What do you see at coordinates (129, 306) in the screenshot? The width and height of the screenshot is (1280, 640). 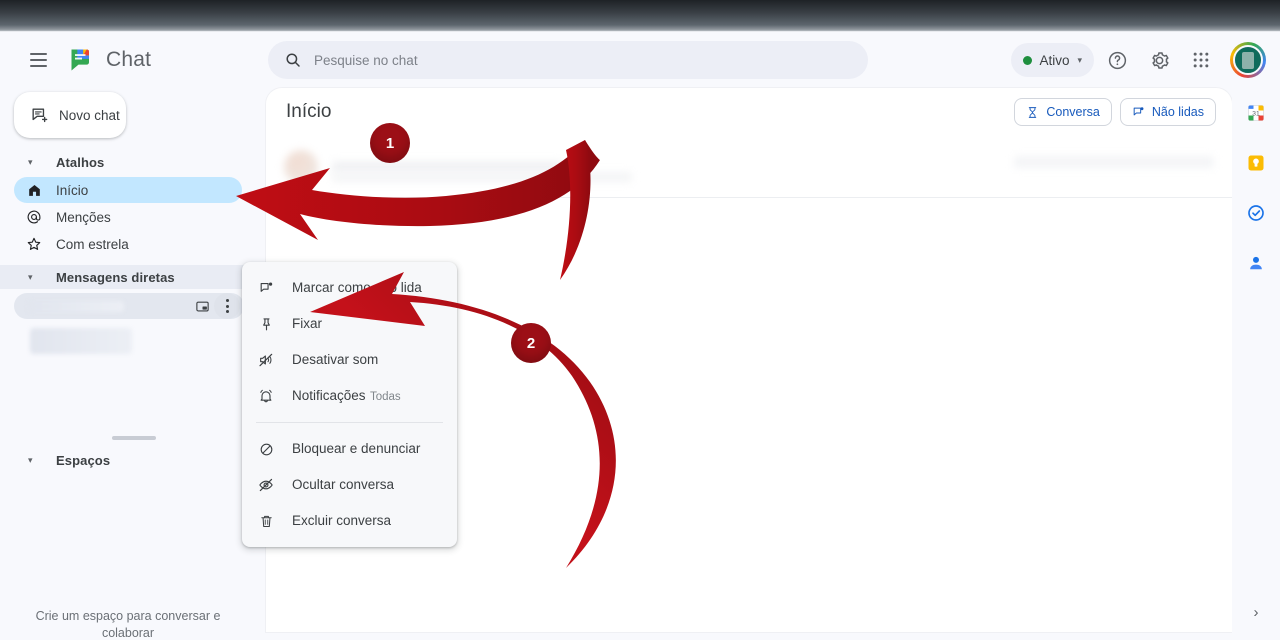 I see `dm-list-item-selected` at bounding box center [129, 306].